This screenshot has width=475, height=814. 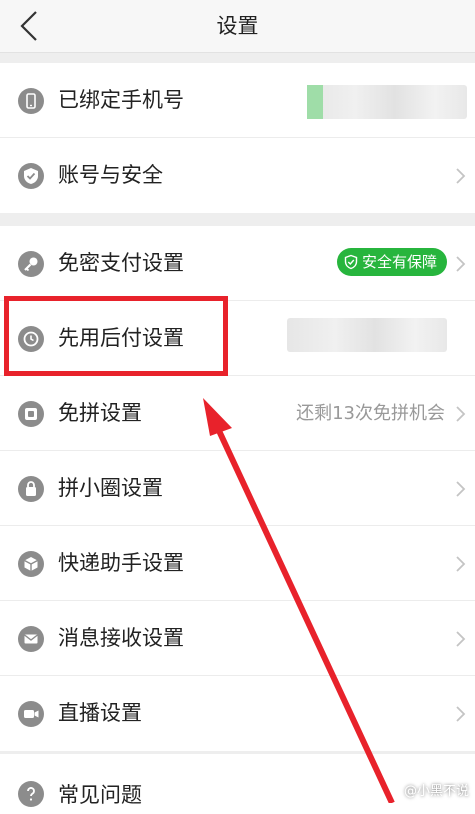 I want to click on settings-row-label: 拼小圈设置, so click(x=110, y=488).